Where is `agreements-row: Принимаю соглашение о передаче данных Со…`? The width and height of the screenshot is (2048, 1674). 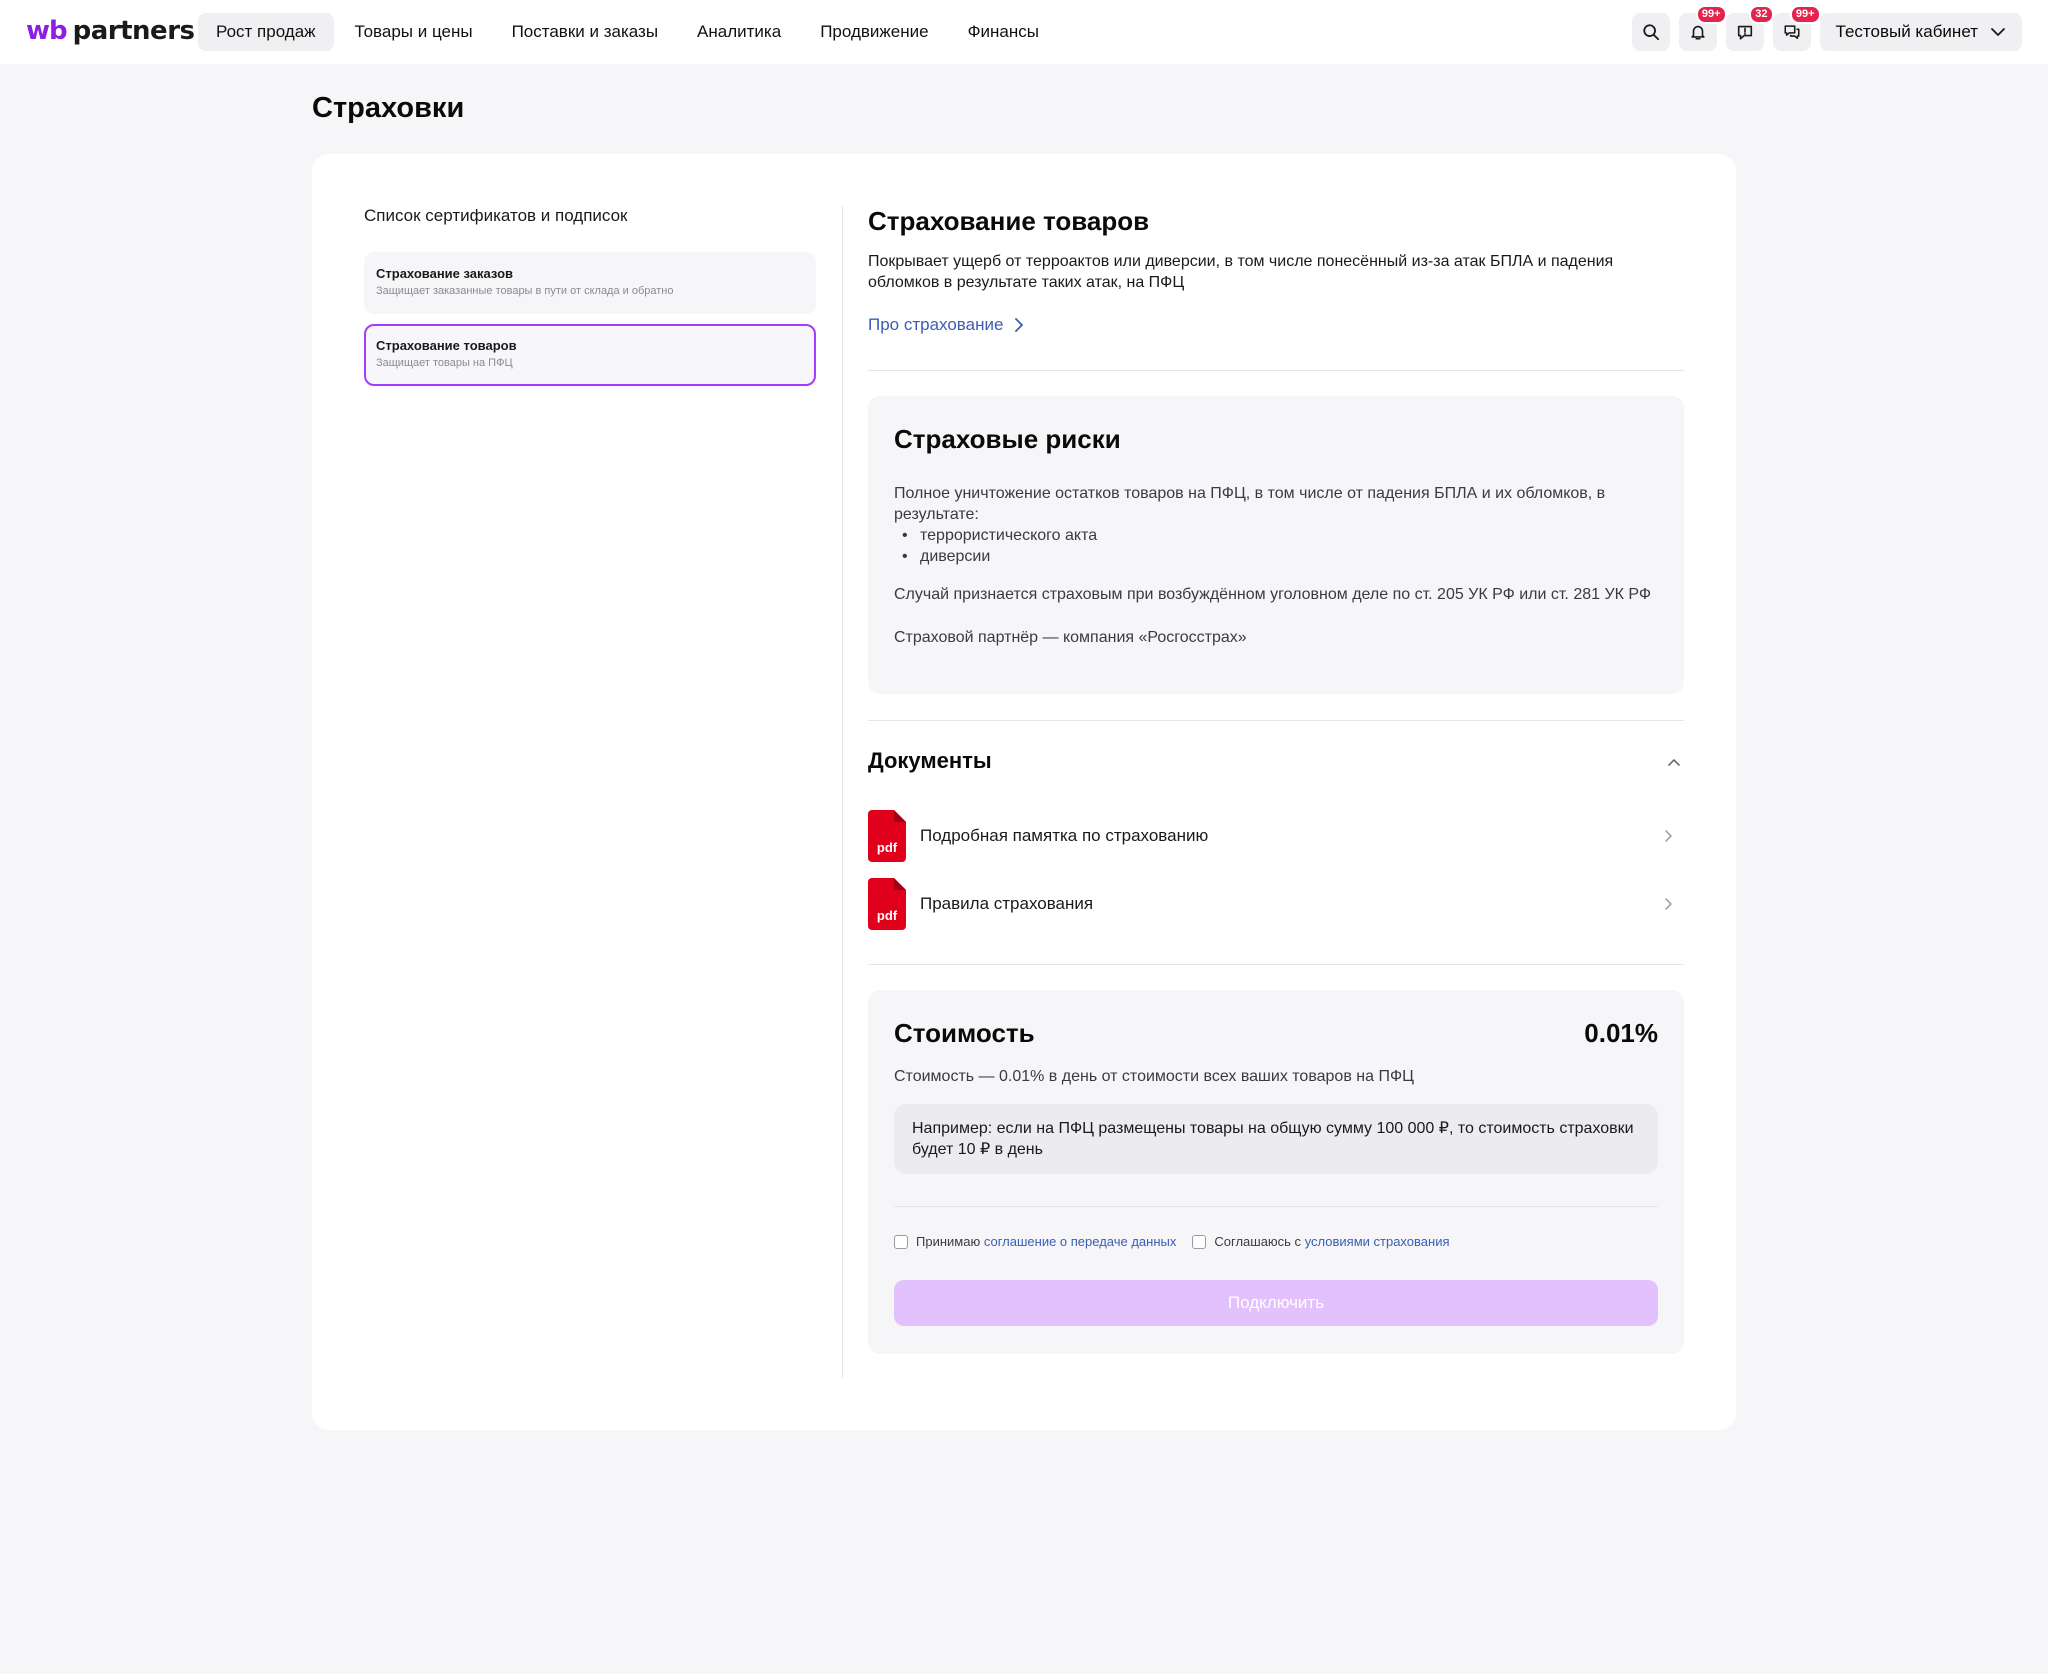 agreements-row: Принимаю соглашение о передаче данных Со… is located at coordinates (1172, 1241).